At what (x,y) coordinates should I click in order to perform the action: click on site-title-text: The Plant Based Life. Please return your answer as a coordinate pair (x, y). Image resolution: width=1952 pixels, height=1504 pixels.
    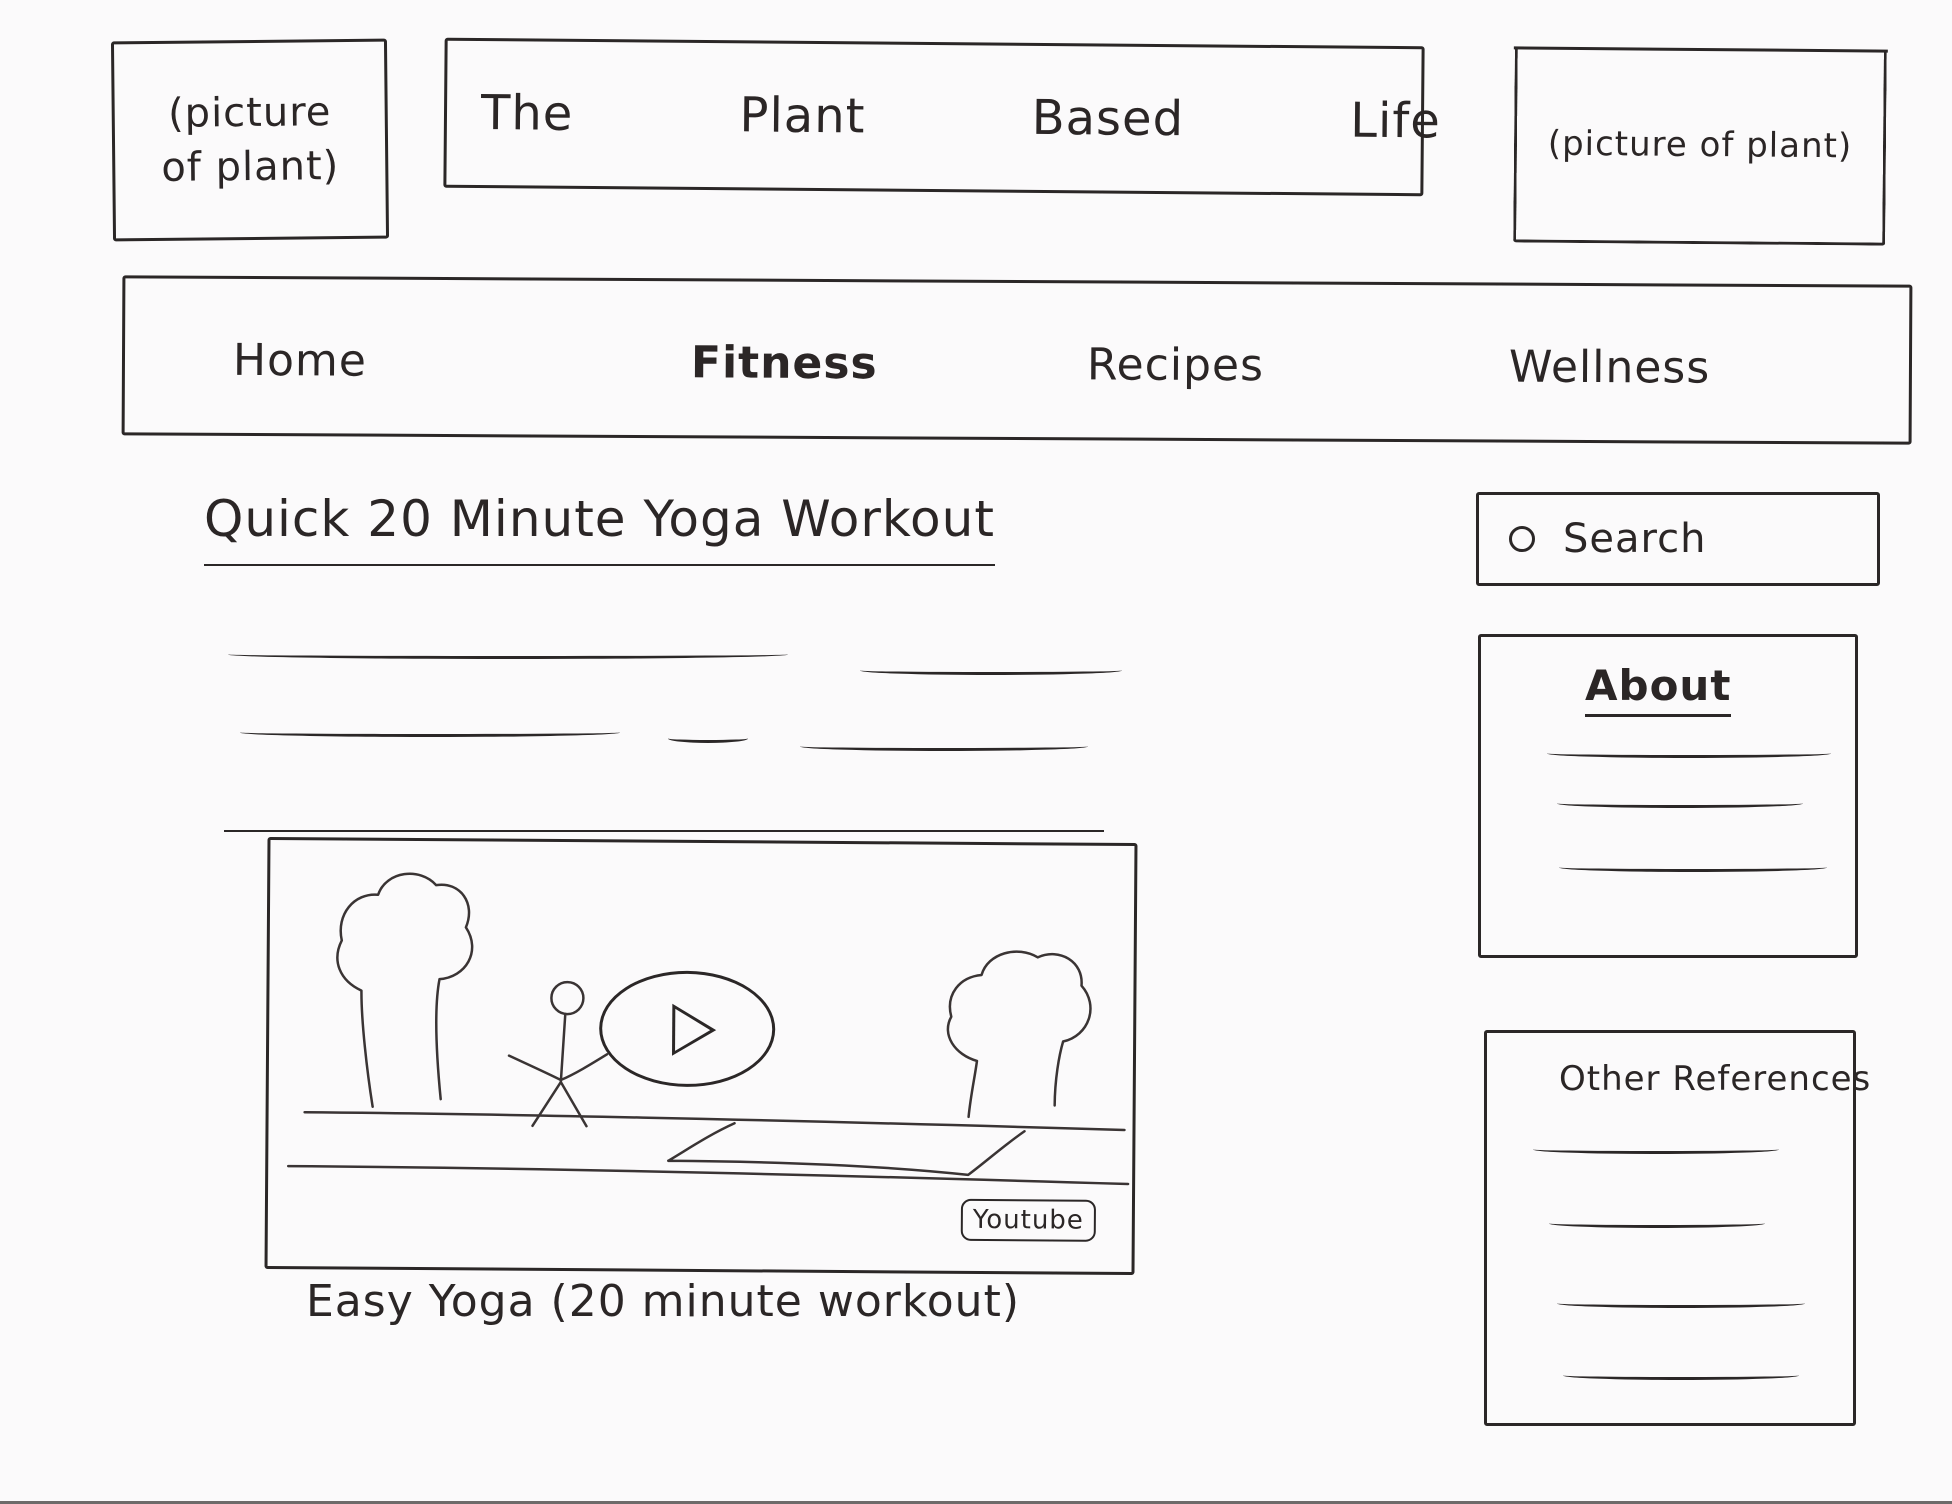
    Looking at the image, I should click on (961, 117).